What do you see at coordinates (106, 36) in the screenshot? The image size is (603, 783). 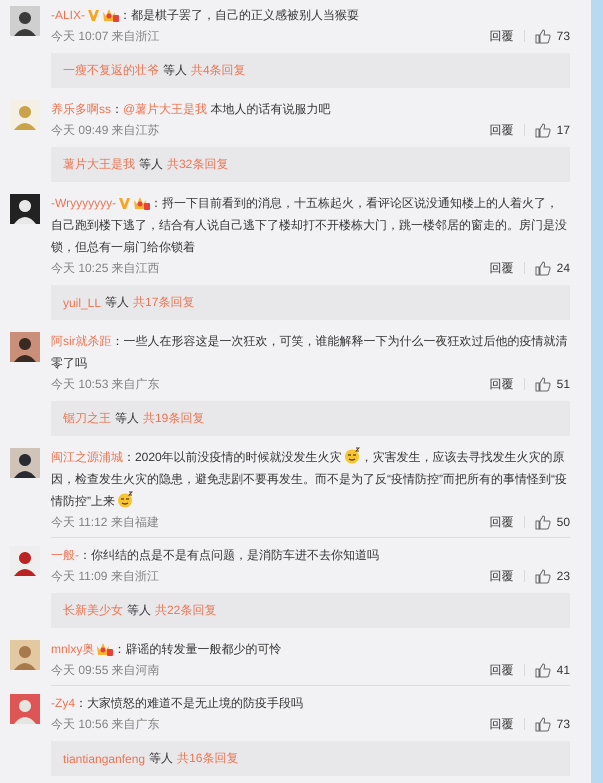 I see `comment-meta: 今天 10:07 来自浙江` at bounding box center [106, 36].